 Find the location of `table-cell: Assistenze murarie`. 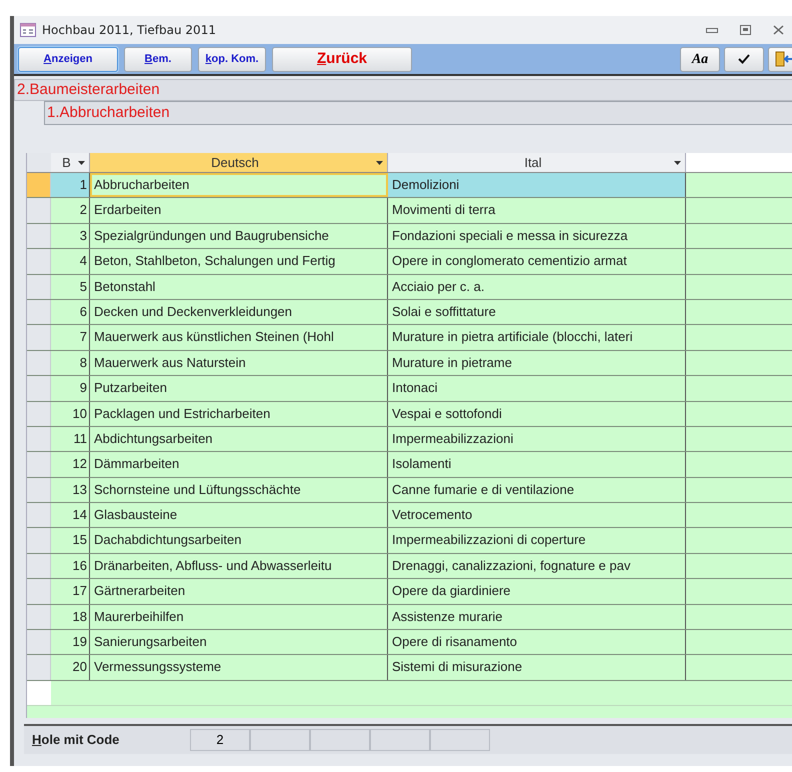

table-cell: Assistenze murarie is located at coordinates (537, 617).